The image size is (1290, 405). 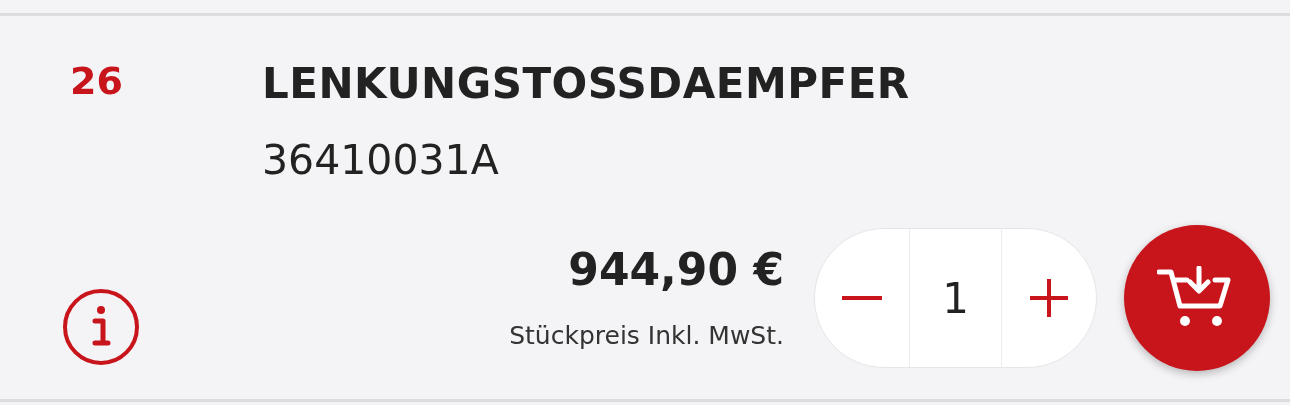 I want to click on part-number: 36410031A, so click(x=381, y=160).